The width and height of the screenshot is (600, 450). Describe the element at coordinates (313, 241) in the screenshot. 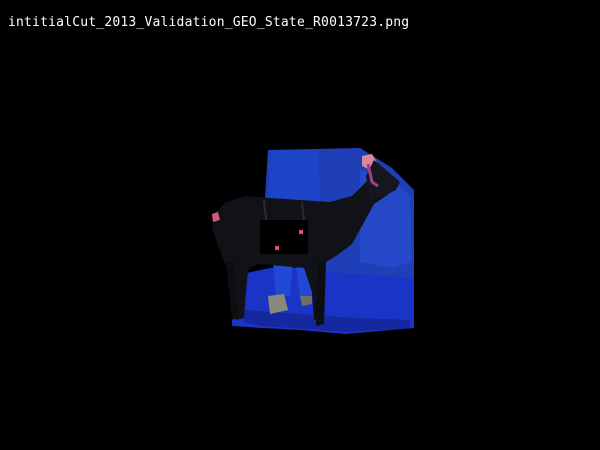

I see `goat-photo` at that location.